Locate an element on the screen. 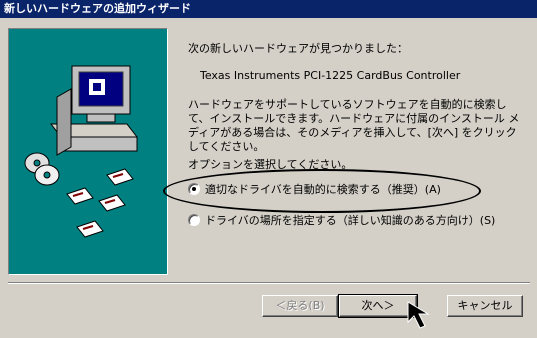 The image size is (537, 338). cancel-button: キャンセル is located at coordinates (485, 306).